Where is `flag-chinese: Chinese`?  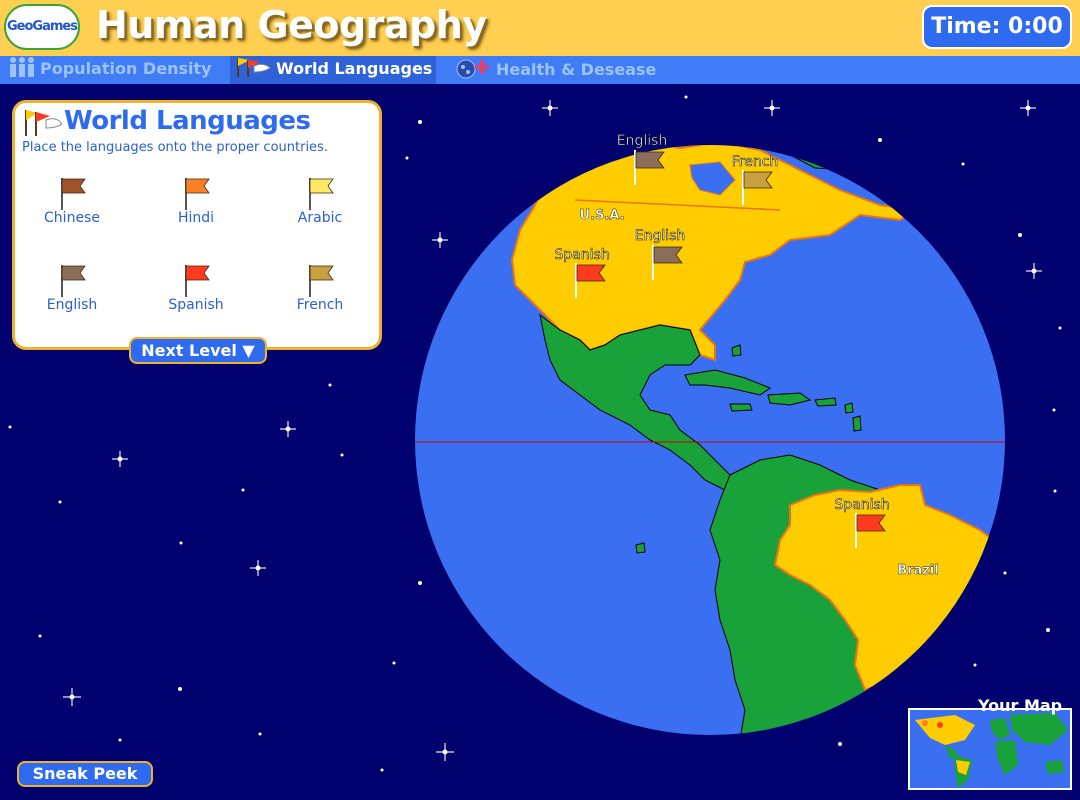
flag-chinese: Chinese is located at coordinates (72, 201).